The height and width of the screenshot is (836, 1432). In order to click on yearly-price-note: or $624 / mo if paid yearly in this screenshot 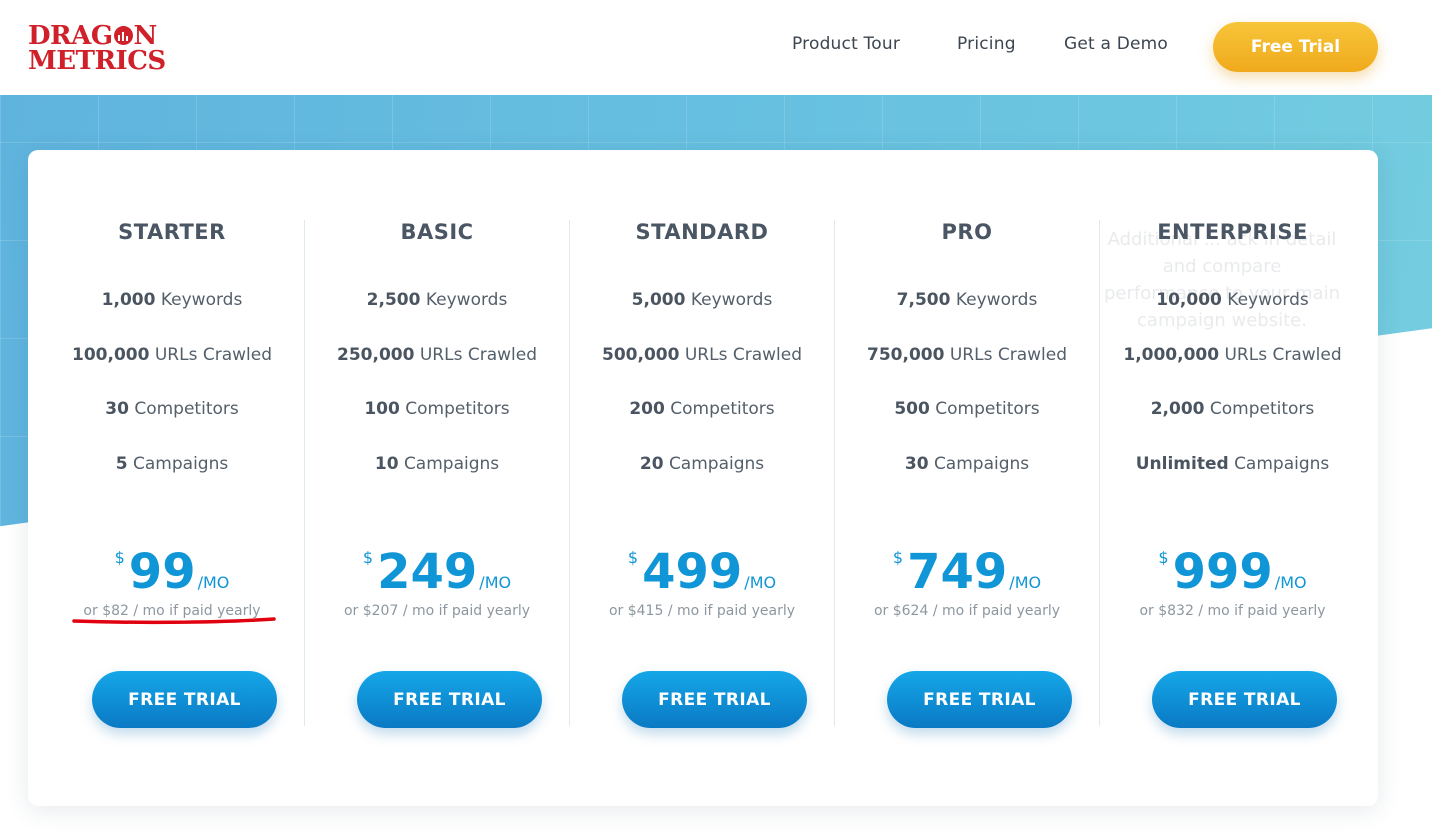, I will do `click(967, 611)`.